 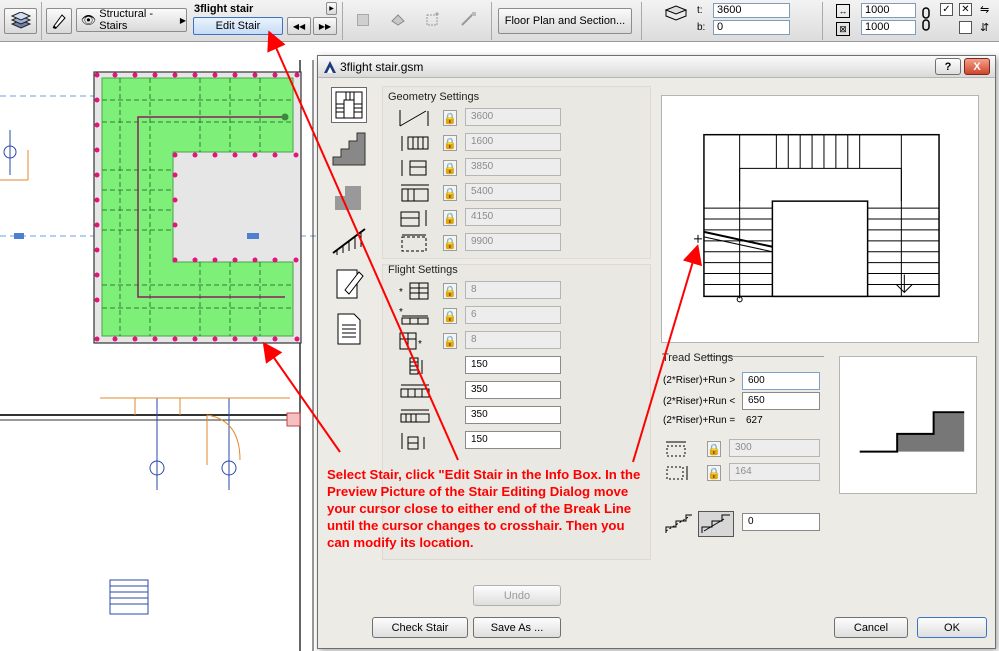 I want to click on nosing-field: 150, so click(x=513, y=440).